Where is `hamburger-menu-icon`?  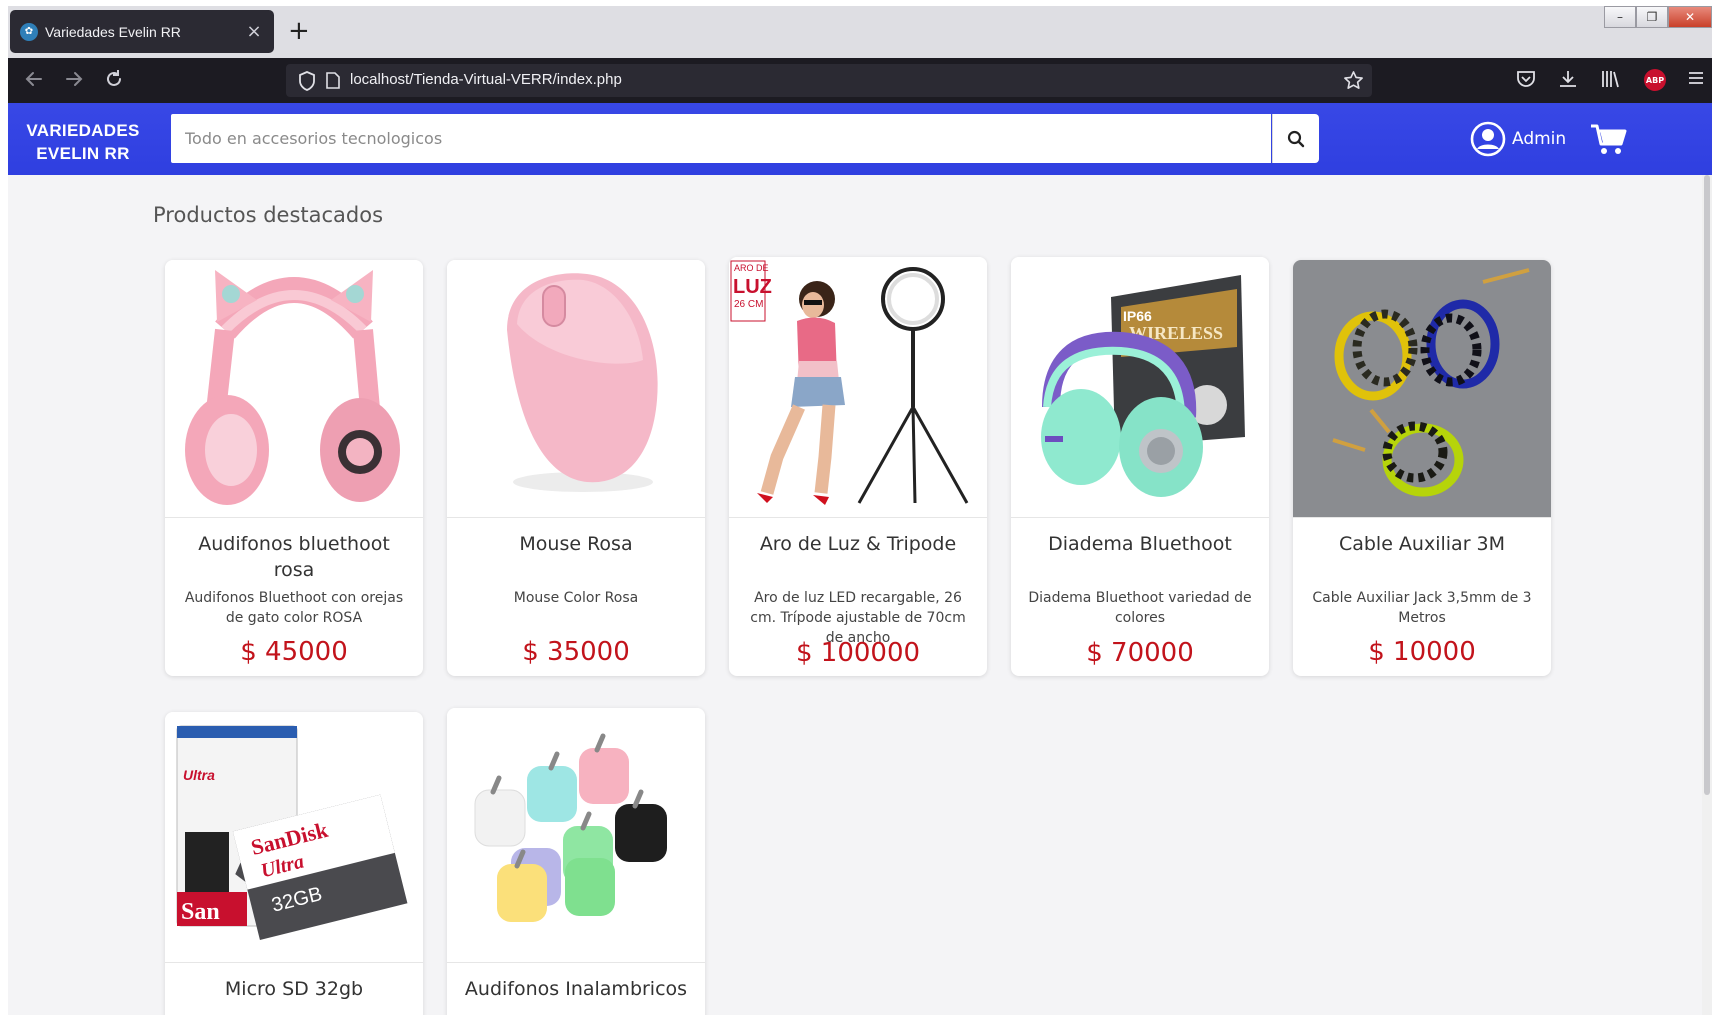
hamburger-menu-icon is located at coordinates (1696, 80).